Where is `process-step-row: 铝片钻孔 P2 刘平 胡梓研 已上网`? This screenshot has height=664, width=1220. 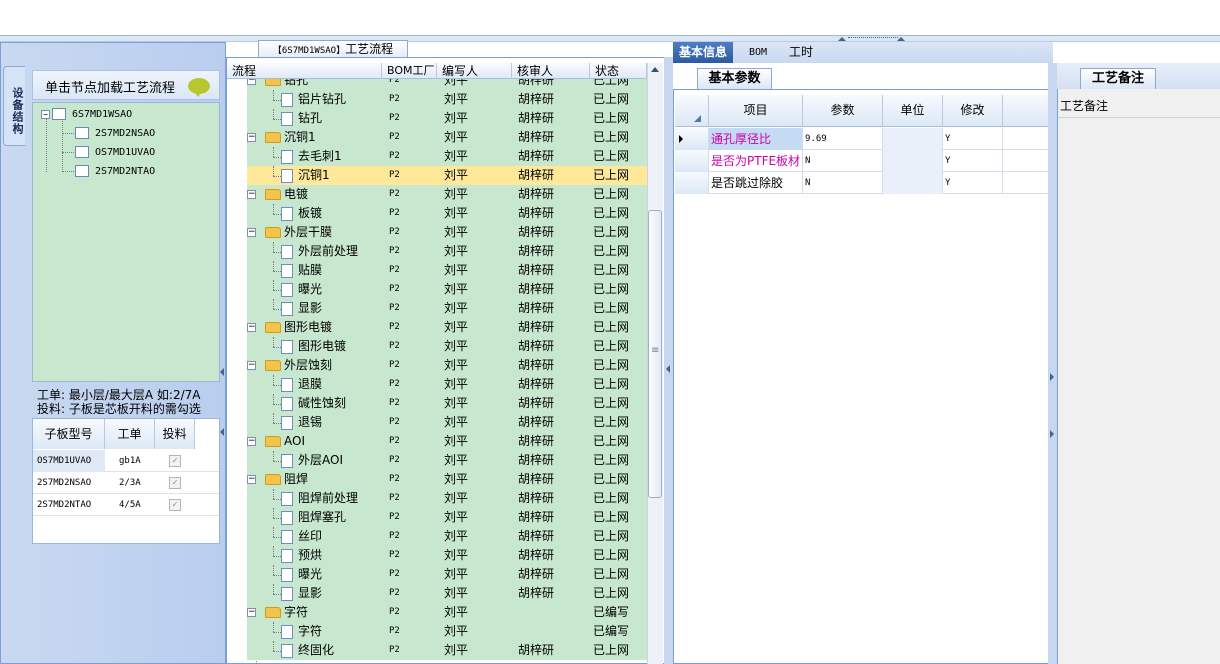
process-step-row: 铝片钻孔 P2 刘平 胡梓研 已上网 is located at coordinates (447, 99).